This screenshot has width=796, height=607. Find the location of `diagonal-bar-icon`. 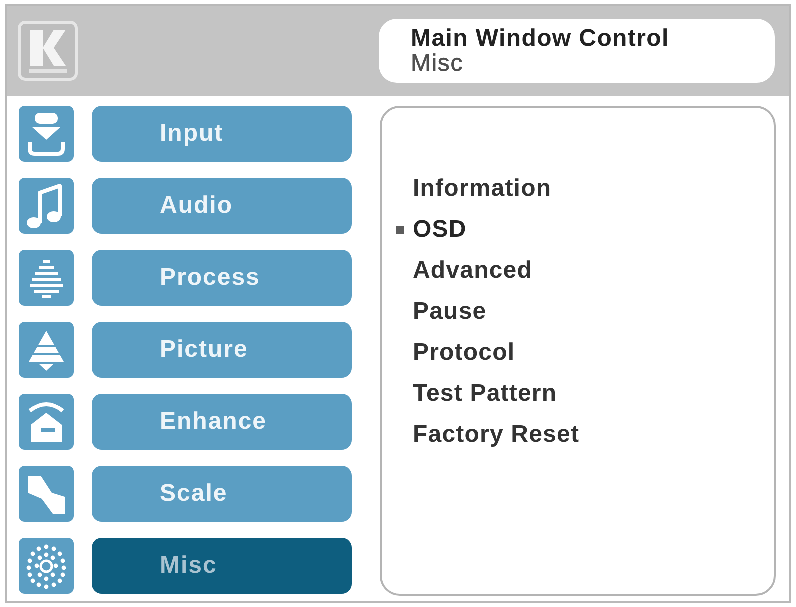

diagonal-bar-icon is located at coordinates (46, 494).